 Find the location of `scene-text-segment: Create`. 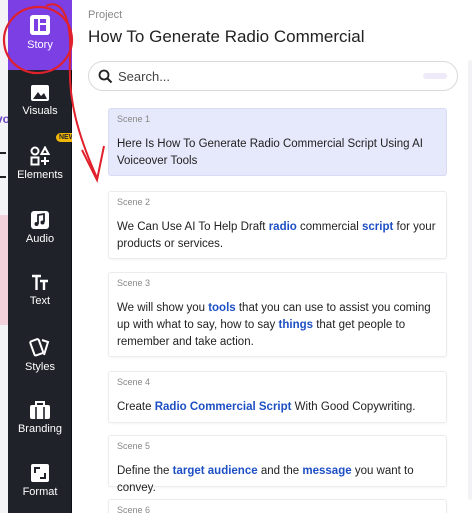

scene-text-segment: Create is located at coordinates (136, 407).